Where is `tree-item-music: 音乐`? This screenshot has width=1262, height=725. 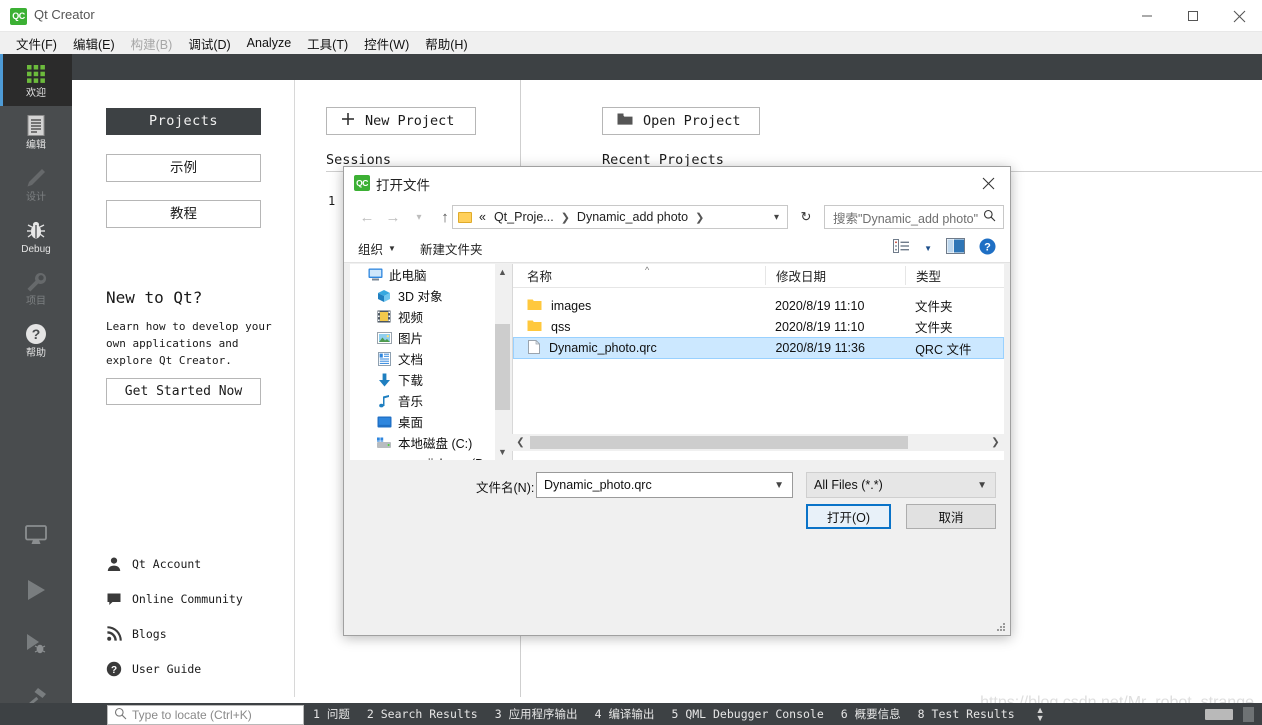 tree-item-music: 音乐 is located at coordinates (422, 400).